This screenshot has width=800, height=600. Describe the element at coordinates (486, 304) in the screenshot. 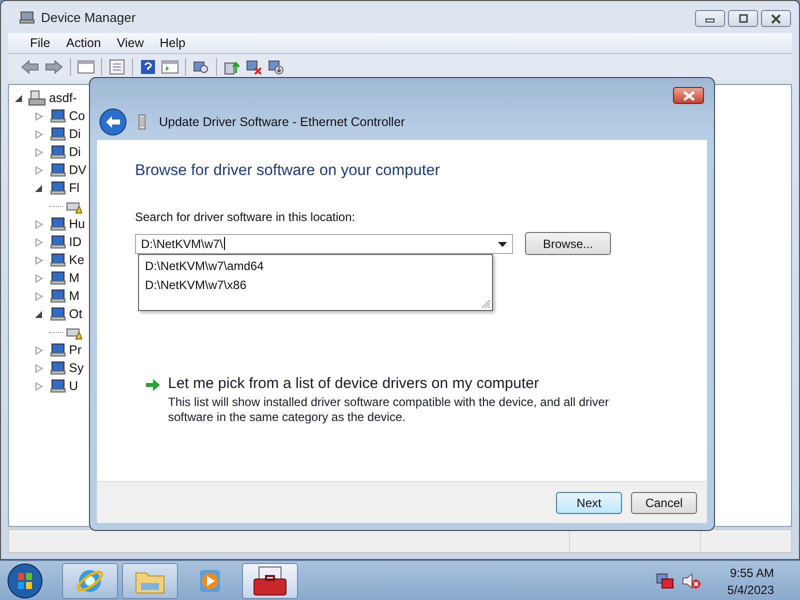

I see `resize-grip-icon` at that location.